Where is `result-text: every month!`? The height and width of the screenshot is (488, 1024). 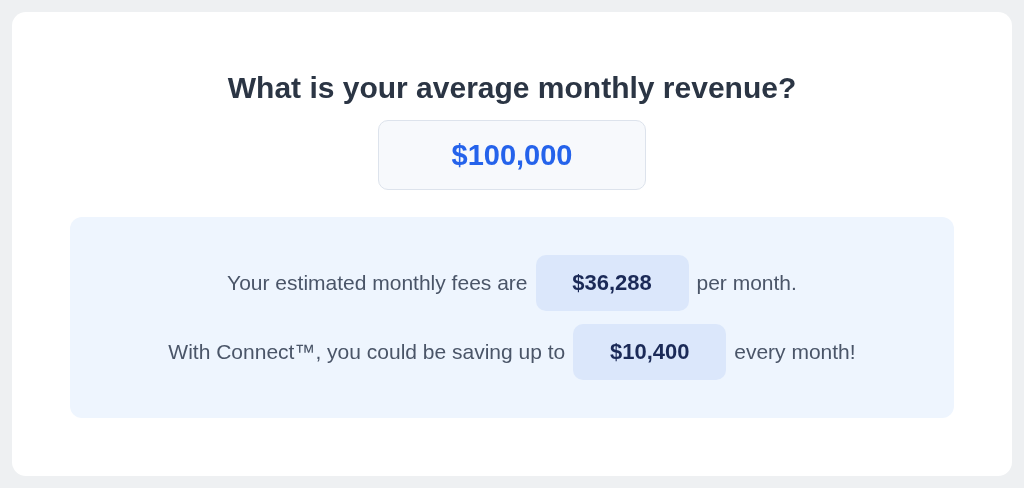
result-text: every month! is located at coordinates (795, 352).